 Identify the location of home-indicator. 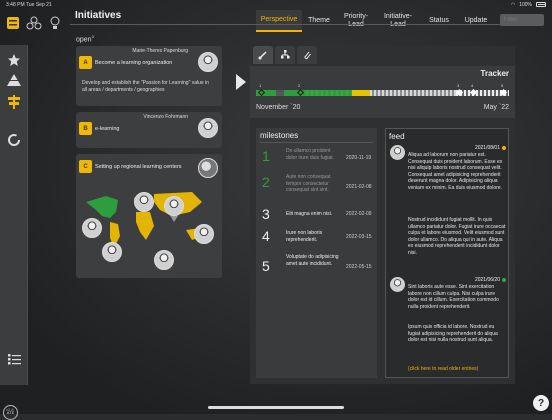
(276, 407).